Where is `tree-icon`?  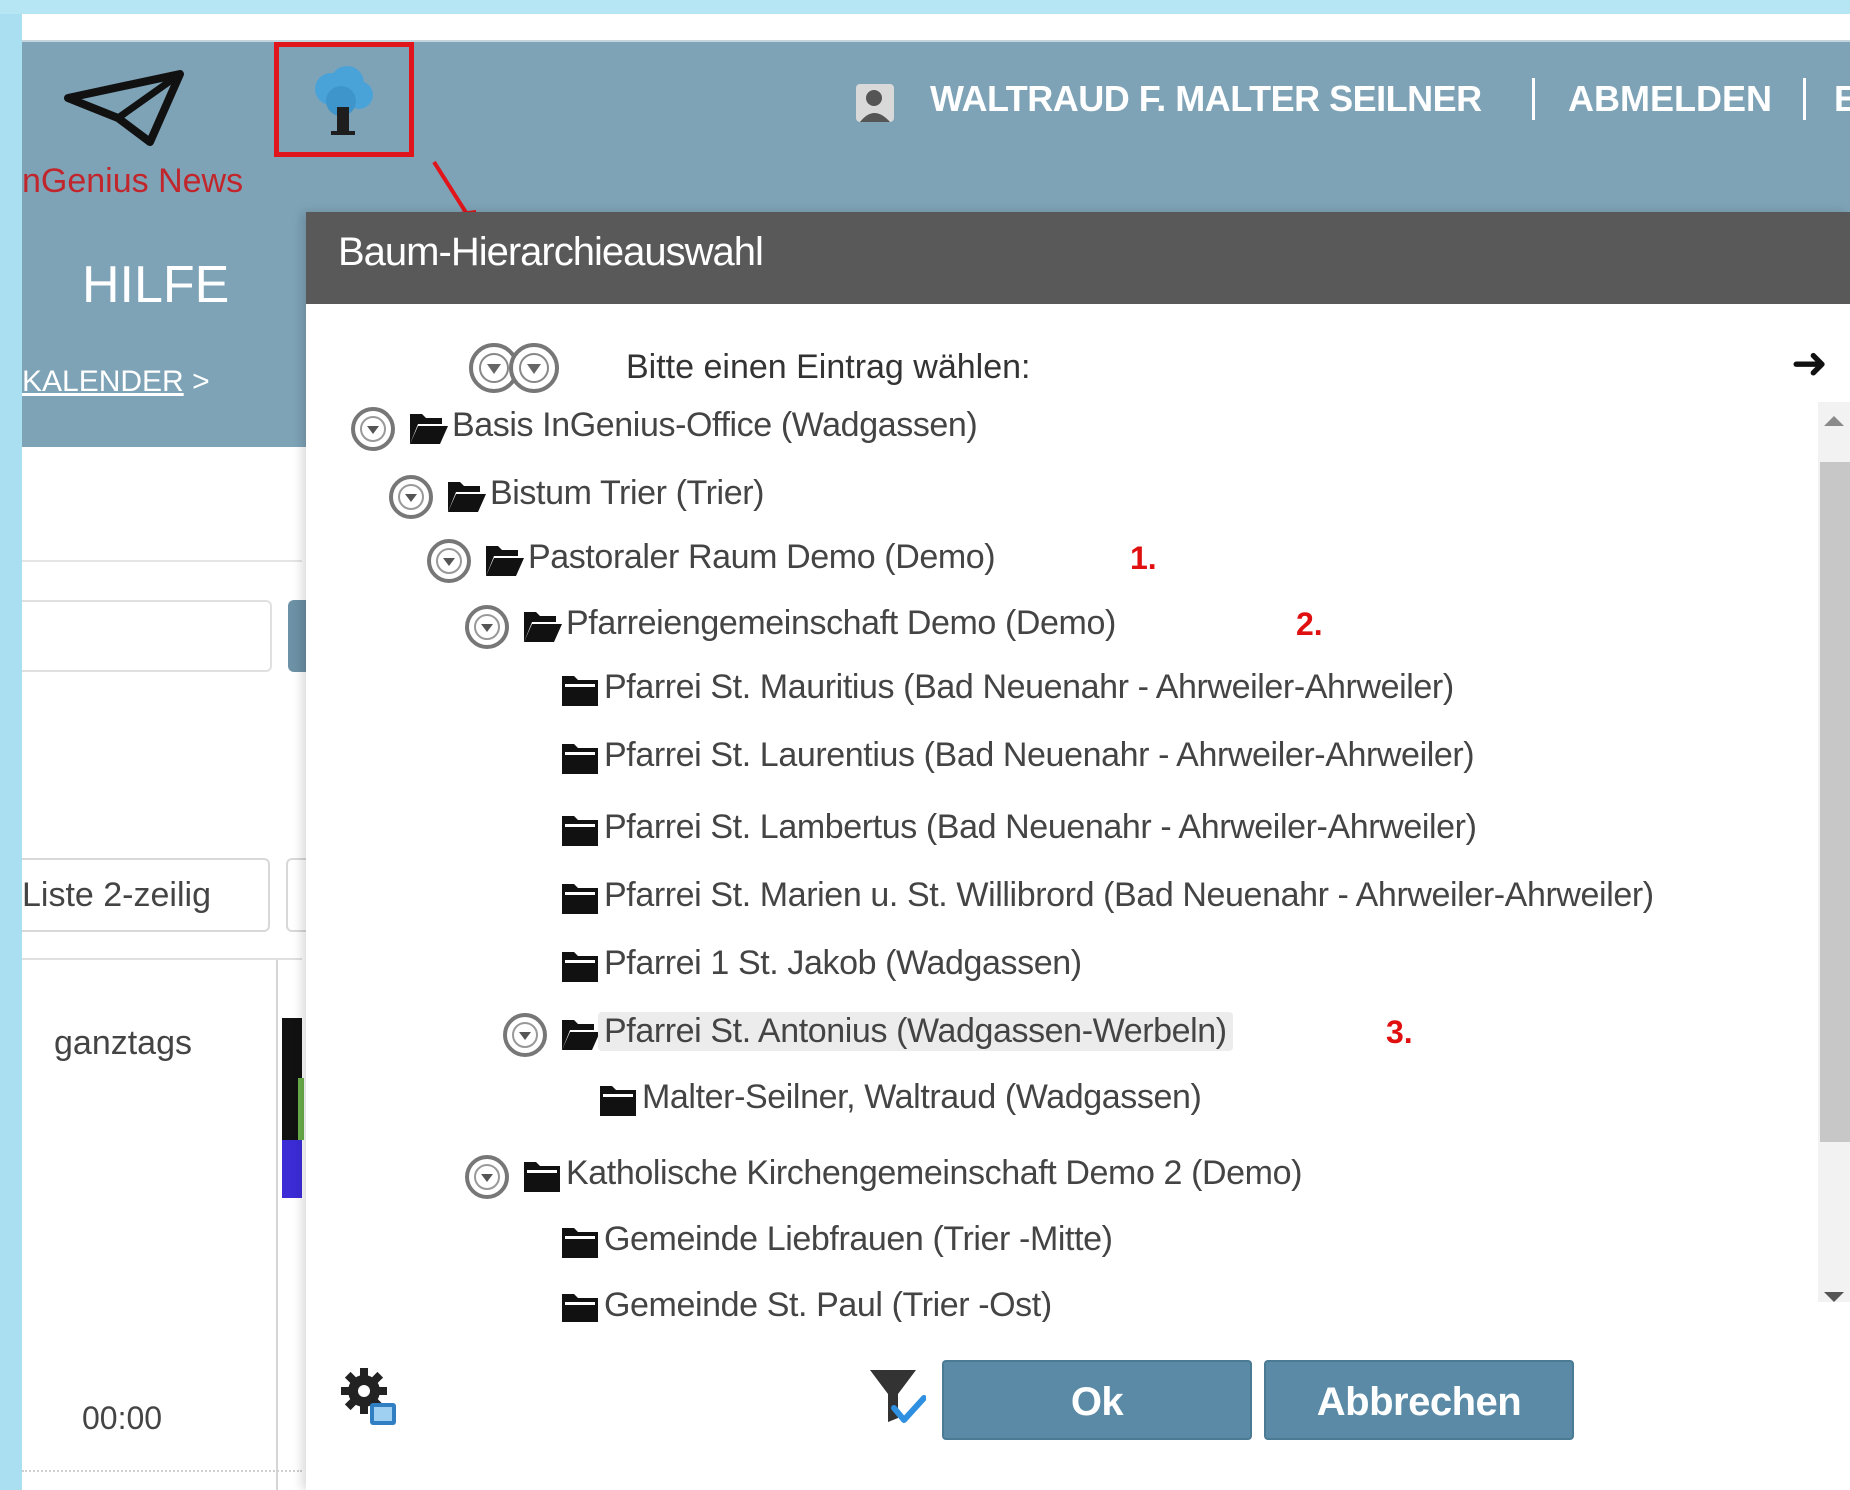
tree-icon is located at coordinates (344, 100).